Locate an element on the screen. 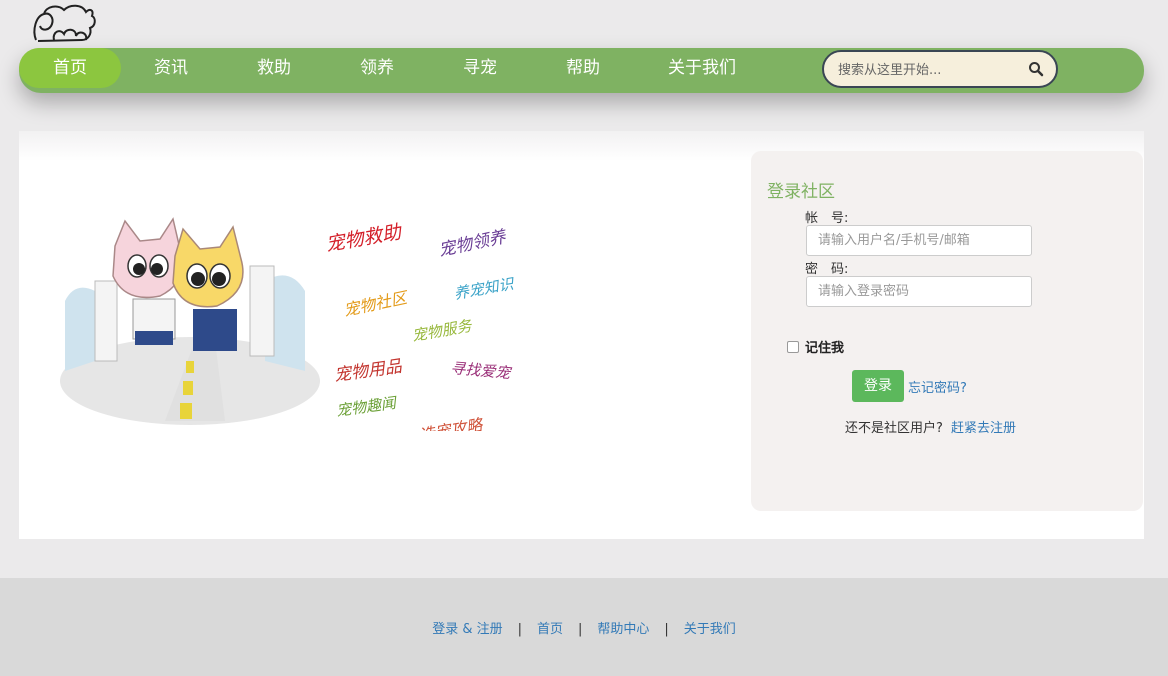 The width and height of the screenshot is (1168, 676). footer-link-home: 首页 is located at coordinates (550, 629).